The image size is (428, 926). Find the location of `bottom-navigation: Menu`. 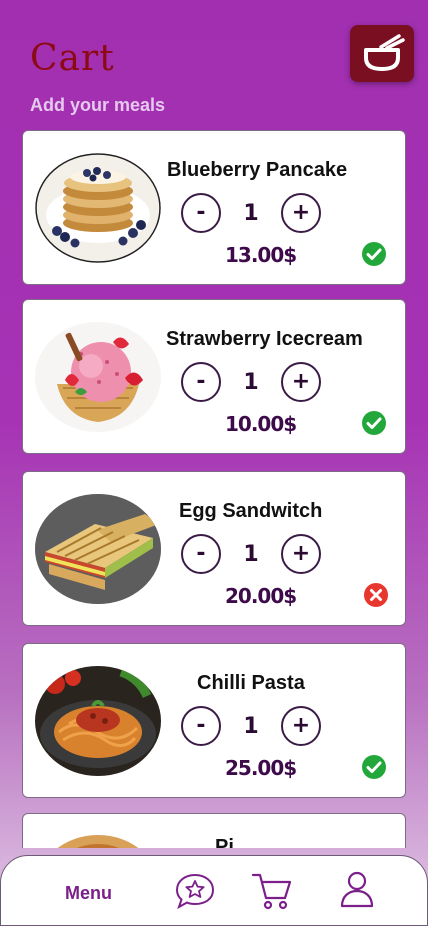

bottom-navigation: Menu is located at coordinates (214, 890).